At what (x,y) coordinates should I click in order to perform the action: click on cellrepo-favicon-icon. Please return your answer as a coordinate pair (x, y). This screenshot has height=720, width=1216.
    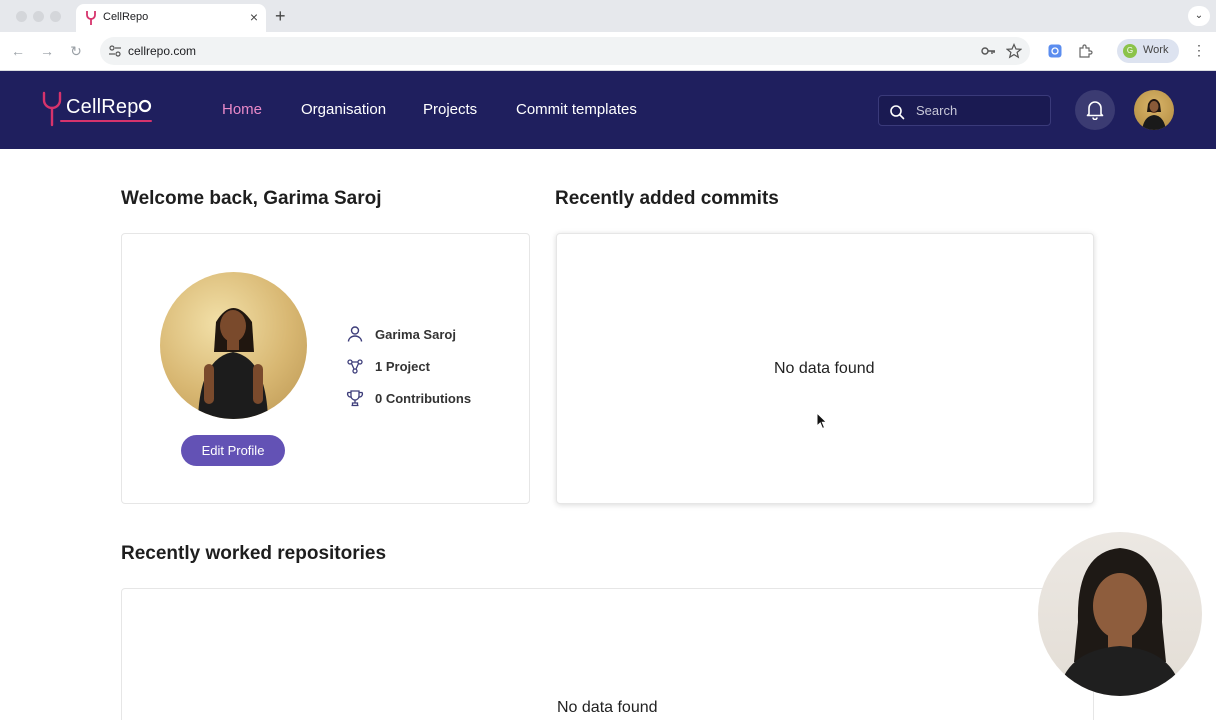
    Looking at the image, I should click on (91, 18).